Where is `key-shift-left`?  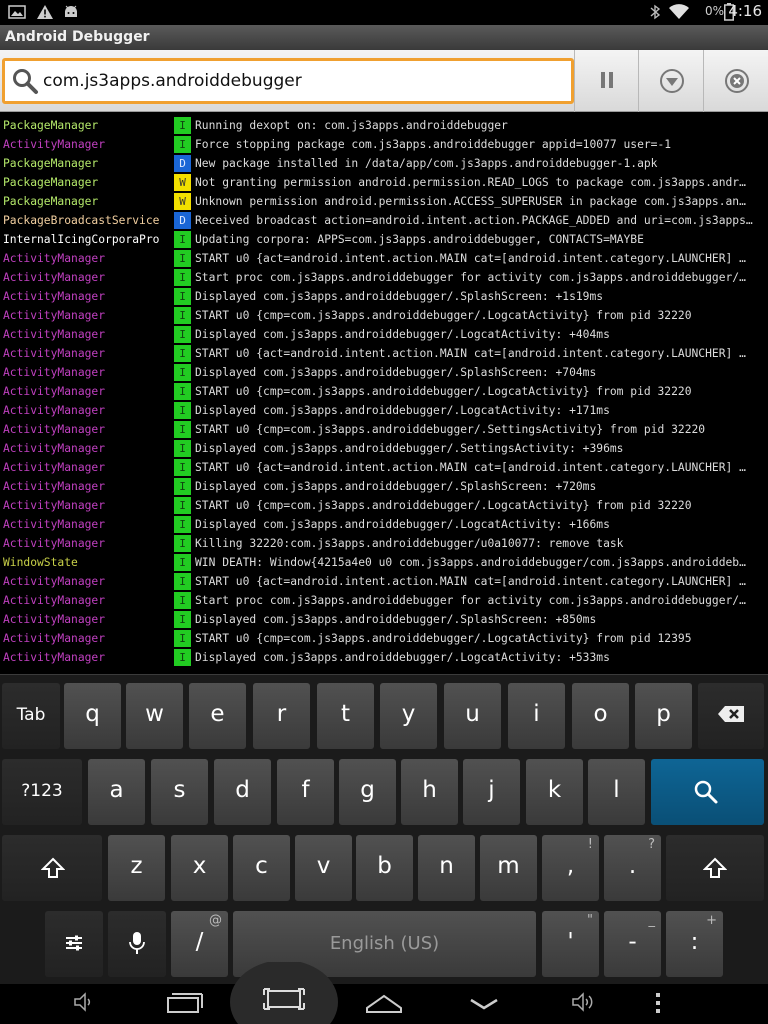 key-shift-left is located at coordinates (52, 868).